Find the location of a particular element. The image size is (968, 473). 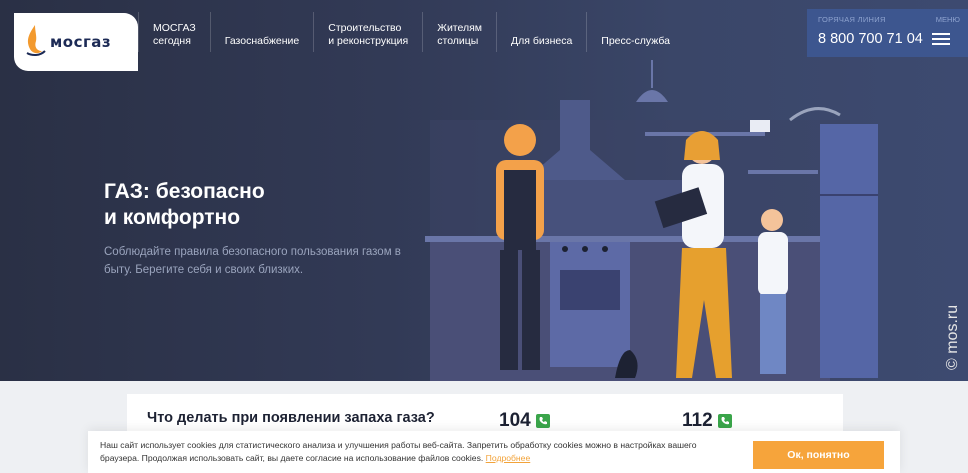

logo-wordmark: мосгаз is located at coordinates (81, 42).